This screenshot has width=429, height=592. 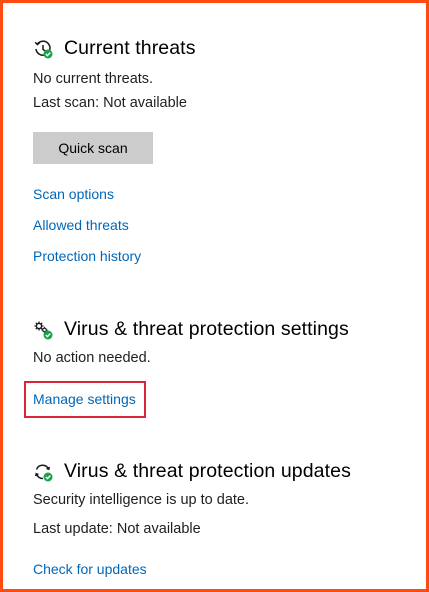 What do you see at coordinates (92, 358) in the screenshot?
I see `protection-settings-status: No action needed.` at bounding box center [92, 358].